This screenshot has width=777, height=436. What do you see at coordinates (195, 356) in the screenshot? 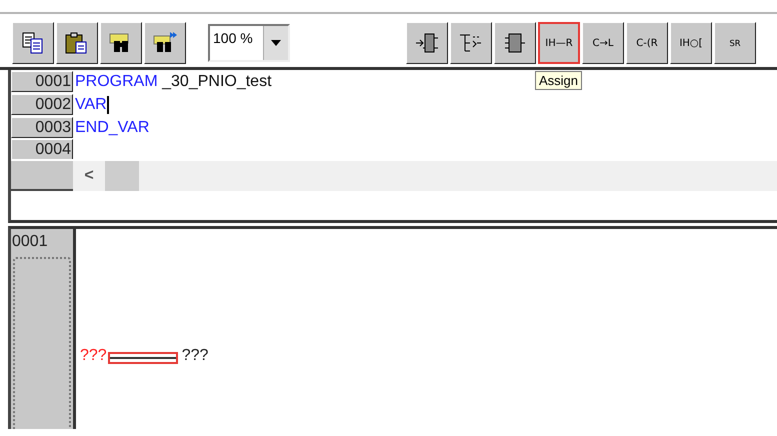
I see `output-variable: ???` at bounding box center [195, 356].